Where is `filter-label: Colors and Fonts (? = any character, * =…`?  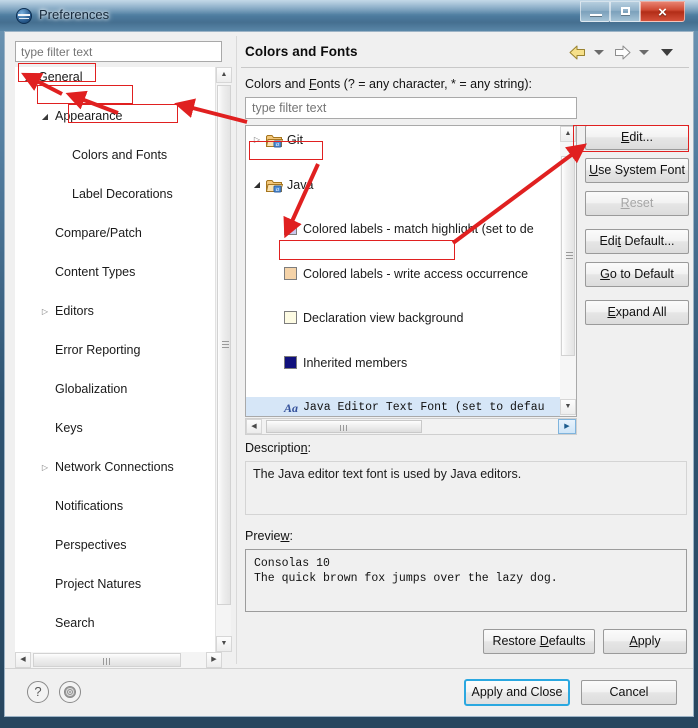
filter-label: Colors and Fonts (? = any character, * =… is located at coordinates (388, 84).